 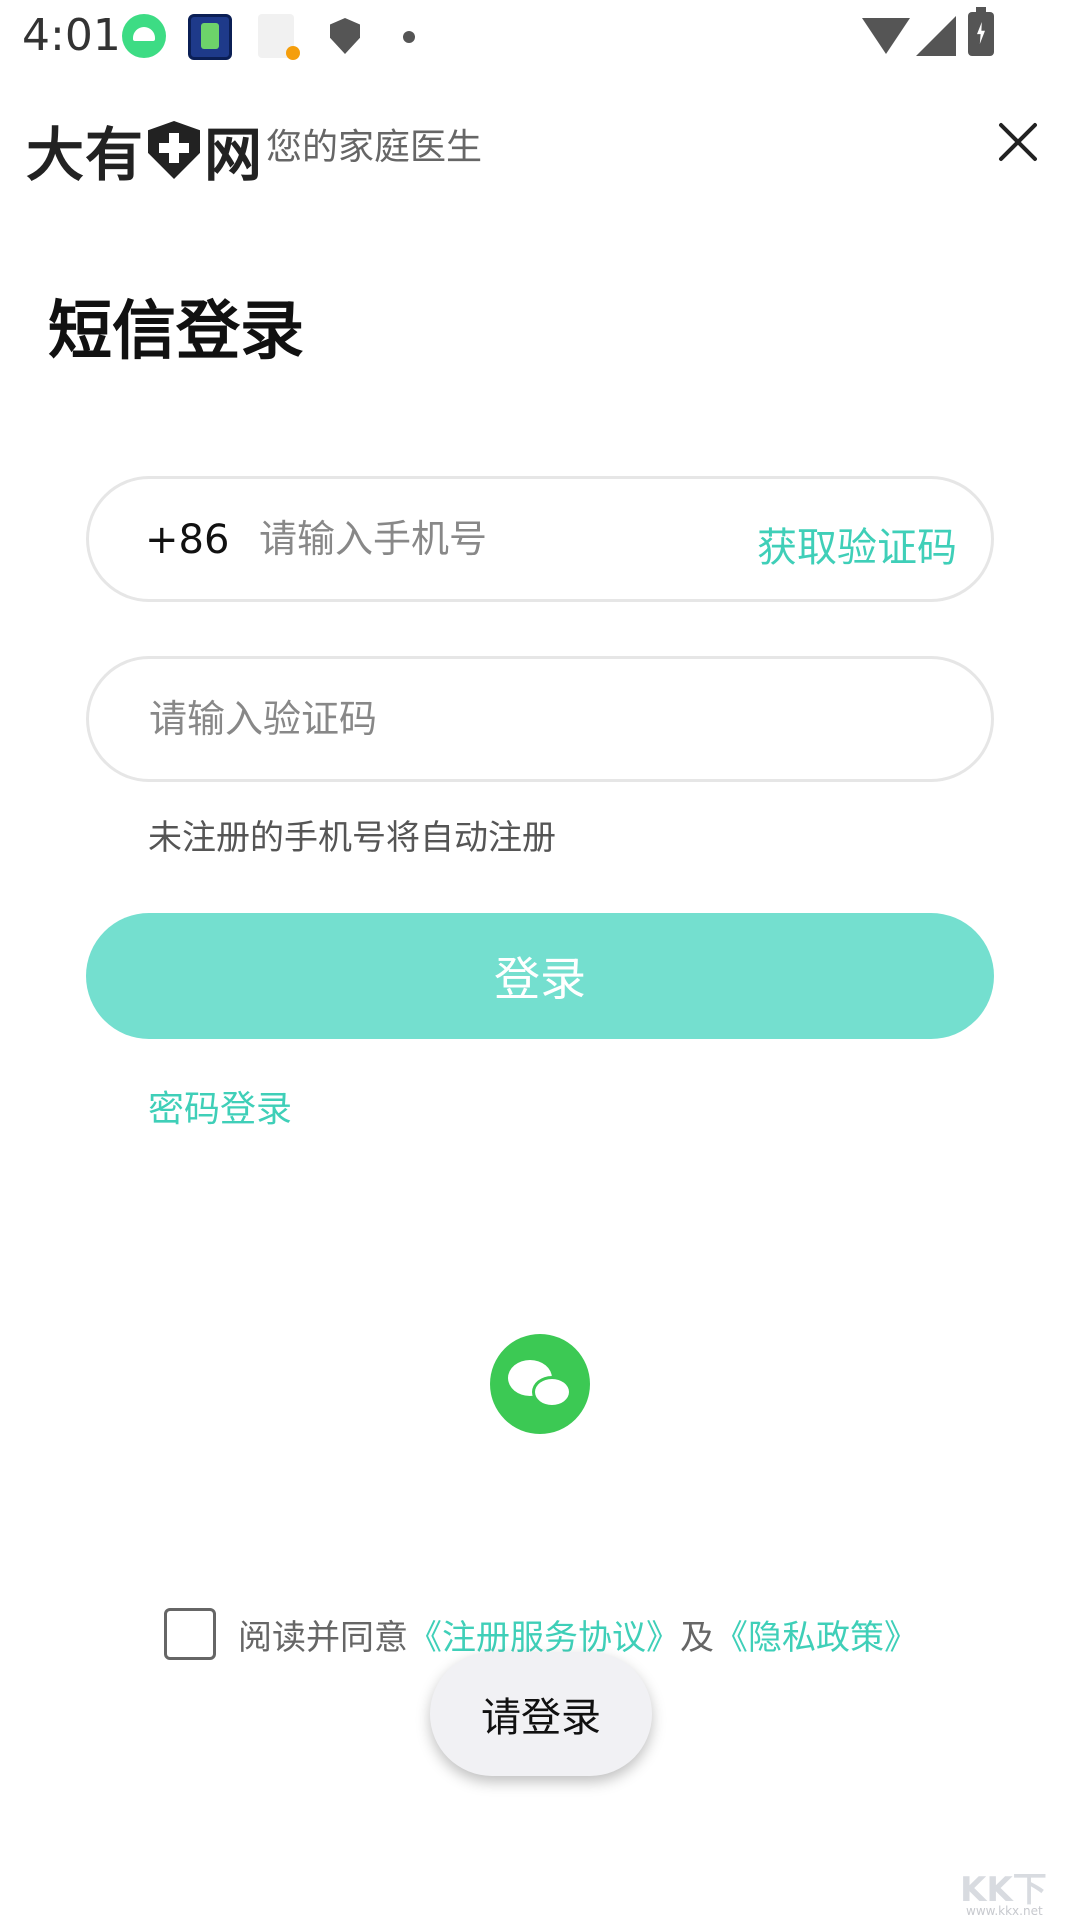 I want to click on get-code-button: 获取验证码, so click(x=857, y=544).